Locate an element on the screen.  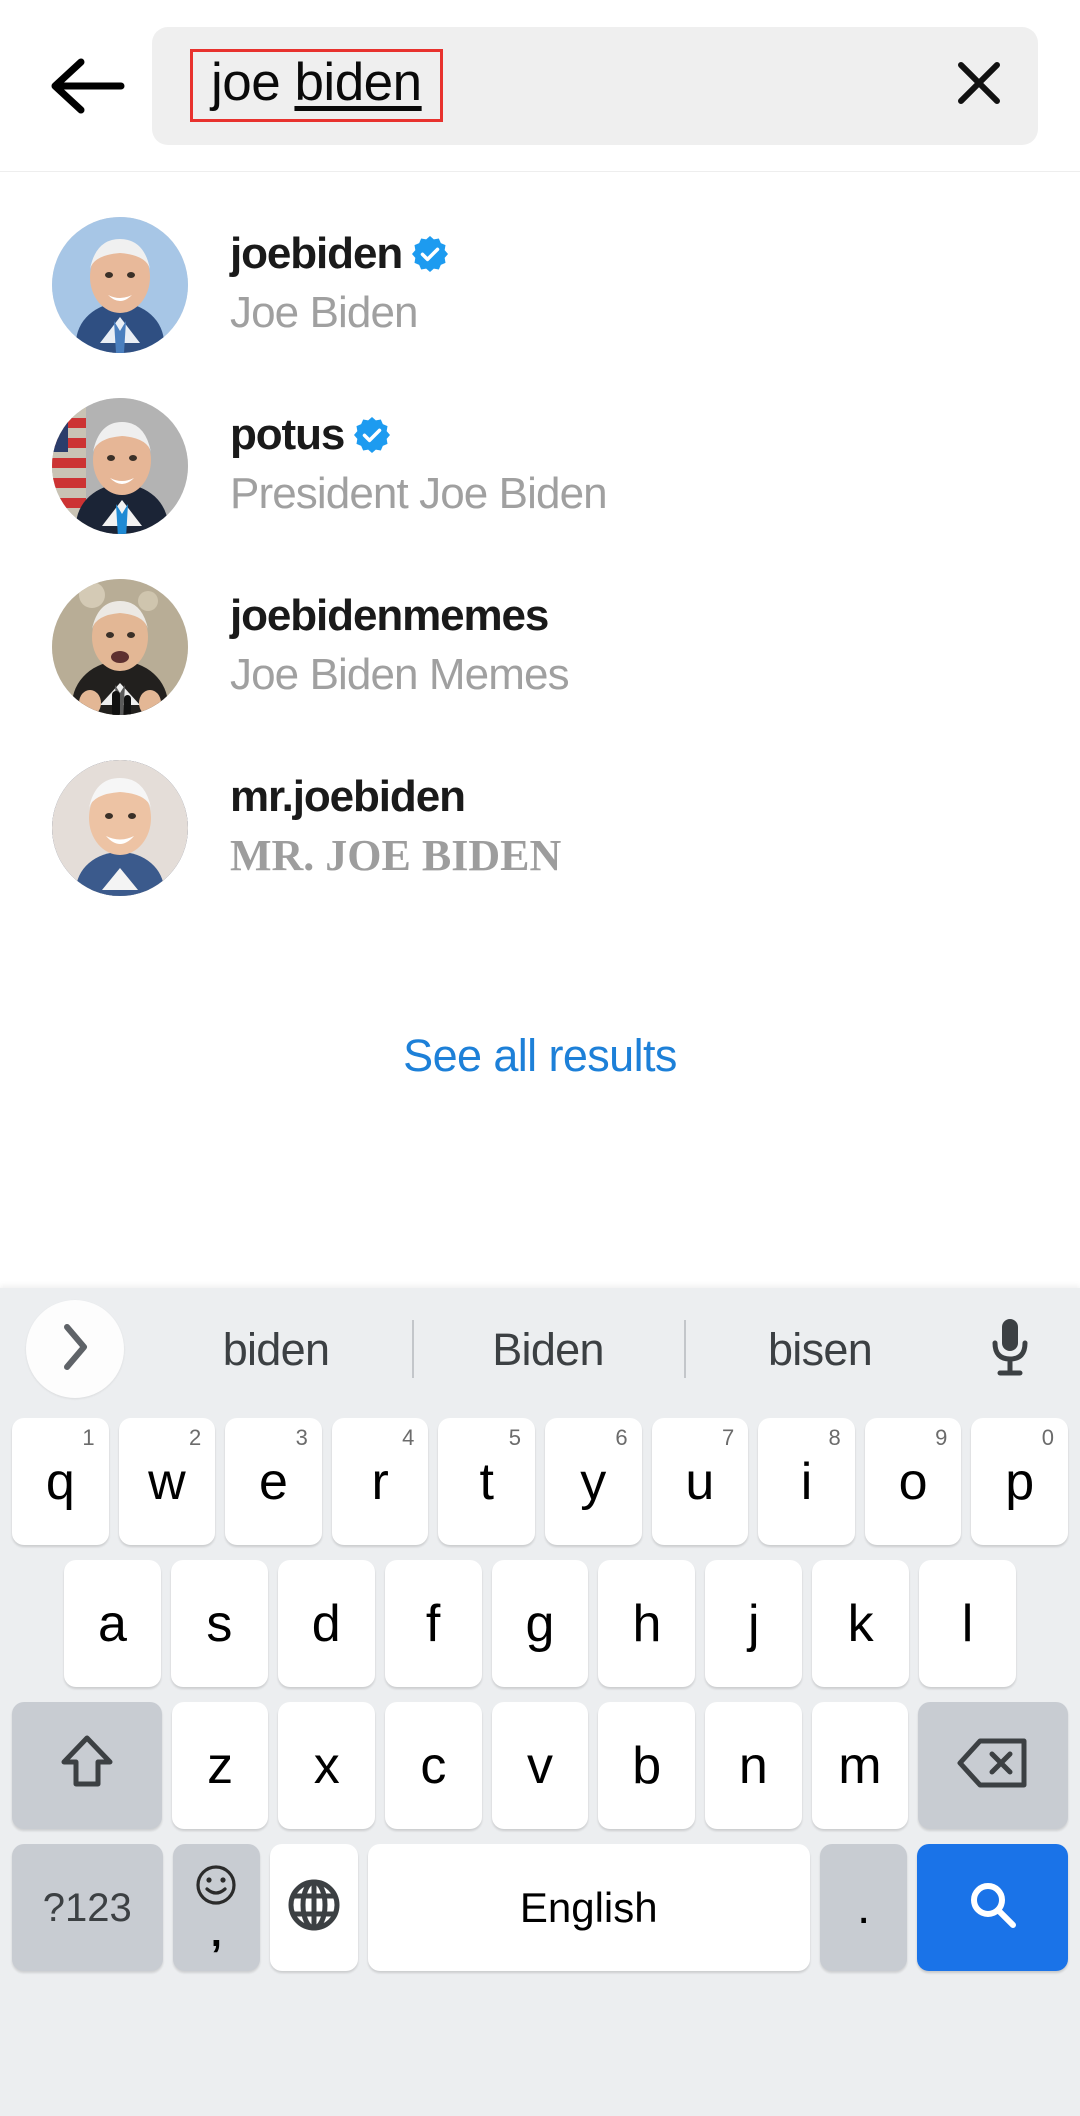
symbols-key-label: ?123 is located at coordinates (87, 1907).